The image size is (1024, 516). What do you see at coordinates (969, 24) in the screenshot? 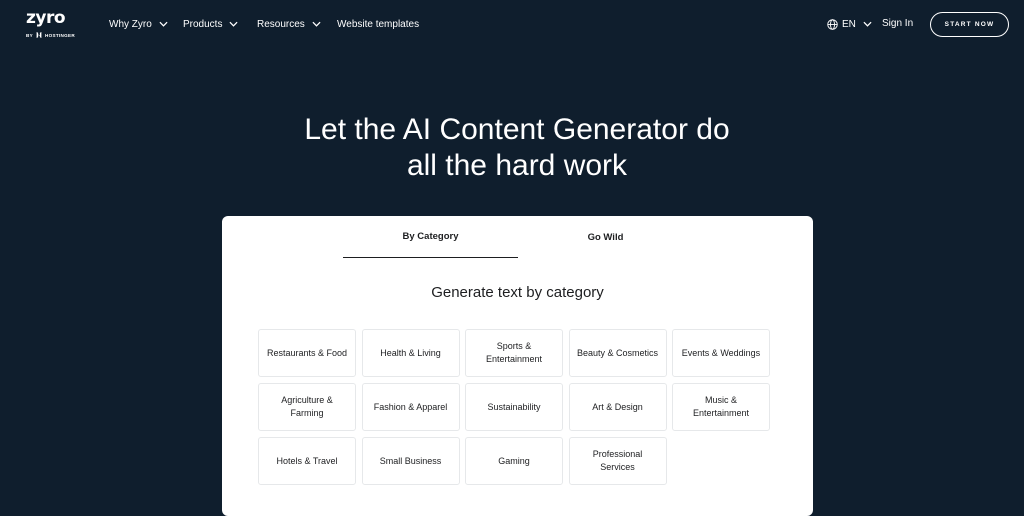
I see `start-now-button: START NOW` at bounding box center [969, 24].